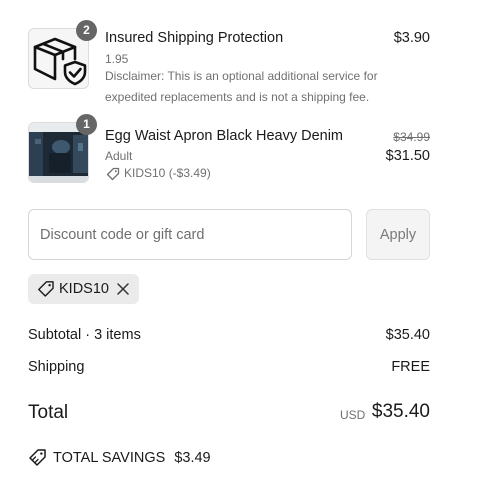 The image size is (500, 502). Describe the element at coordinates (192, 458) in the screenshot. I see `total-savings-value: $3.49` at that location.